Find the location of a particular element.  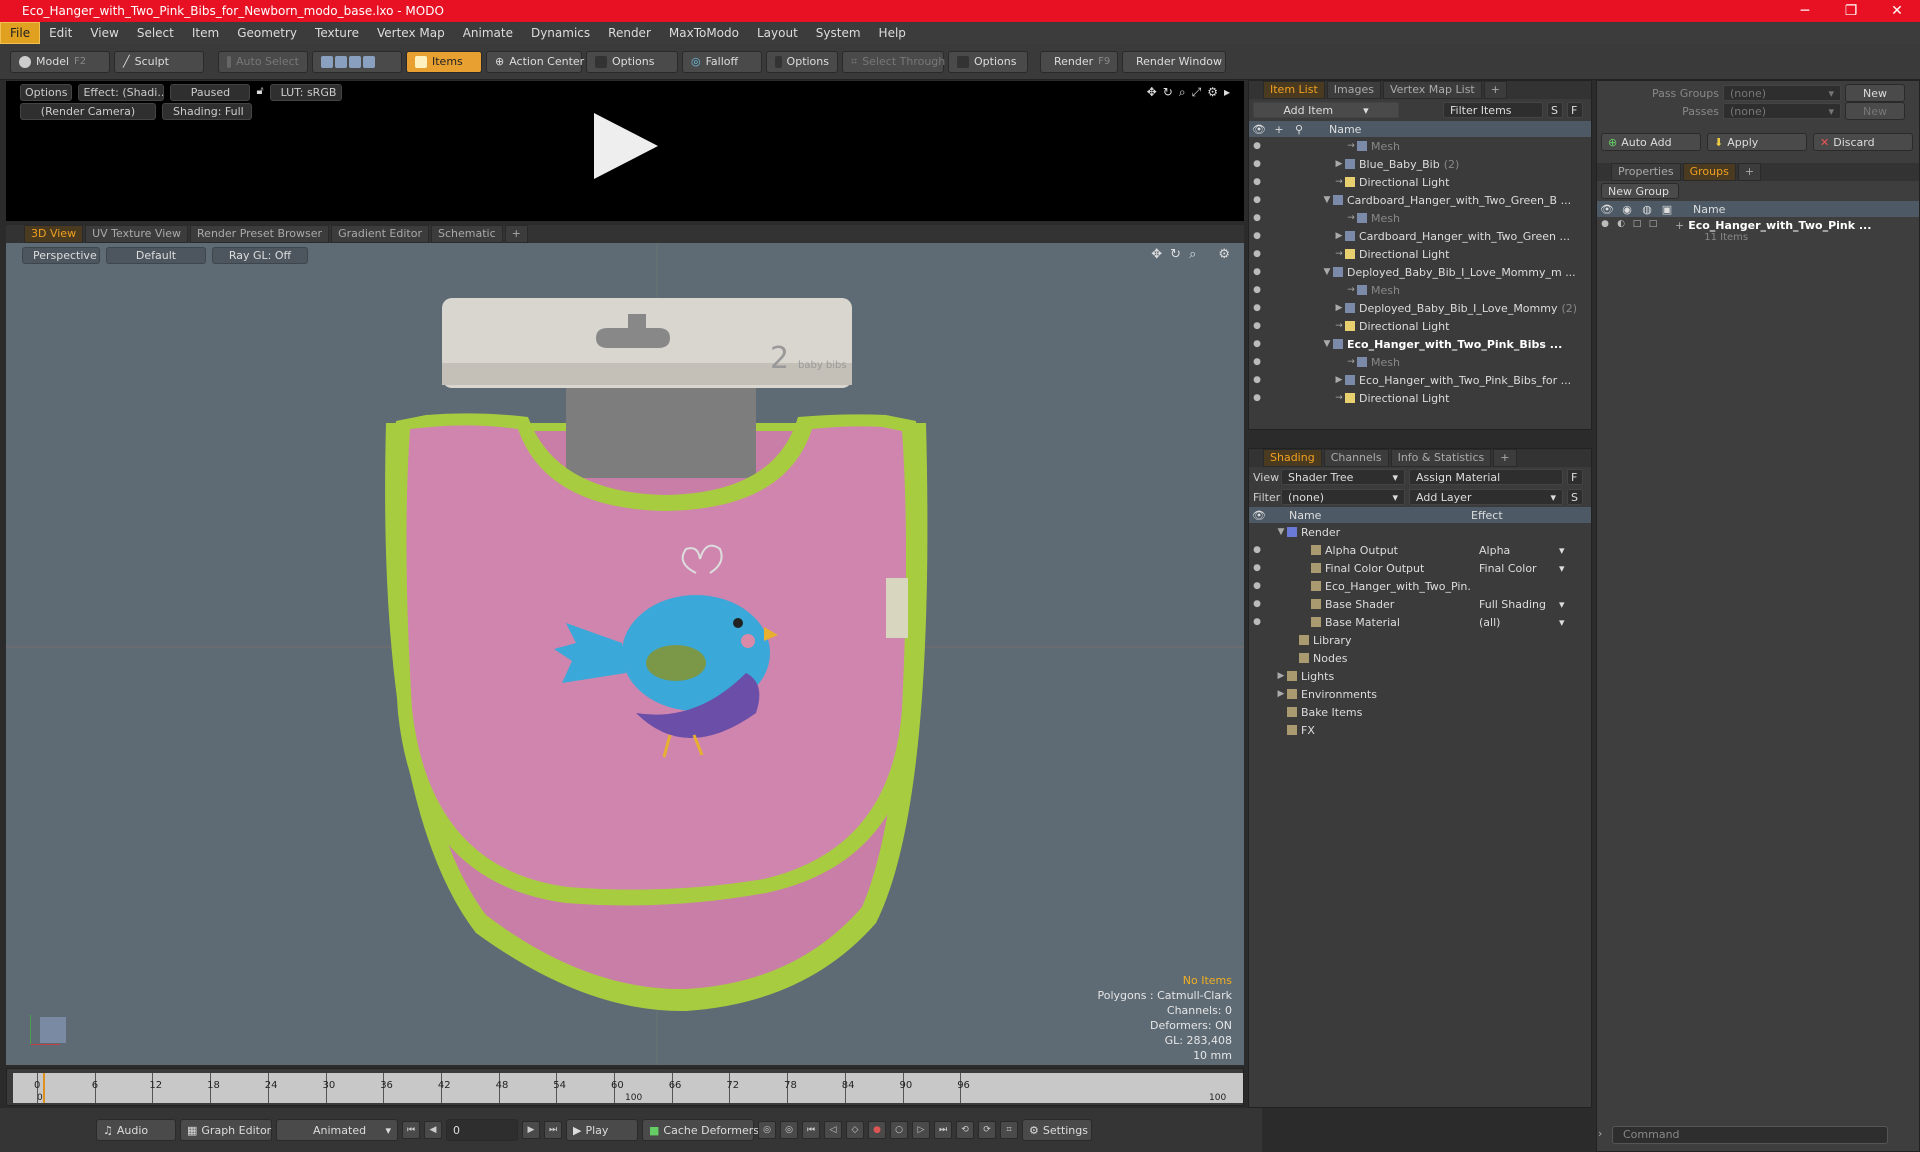

auto-add-button: ⊕ Auto Add is located at coordinates (1651, 142).